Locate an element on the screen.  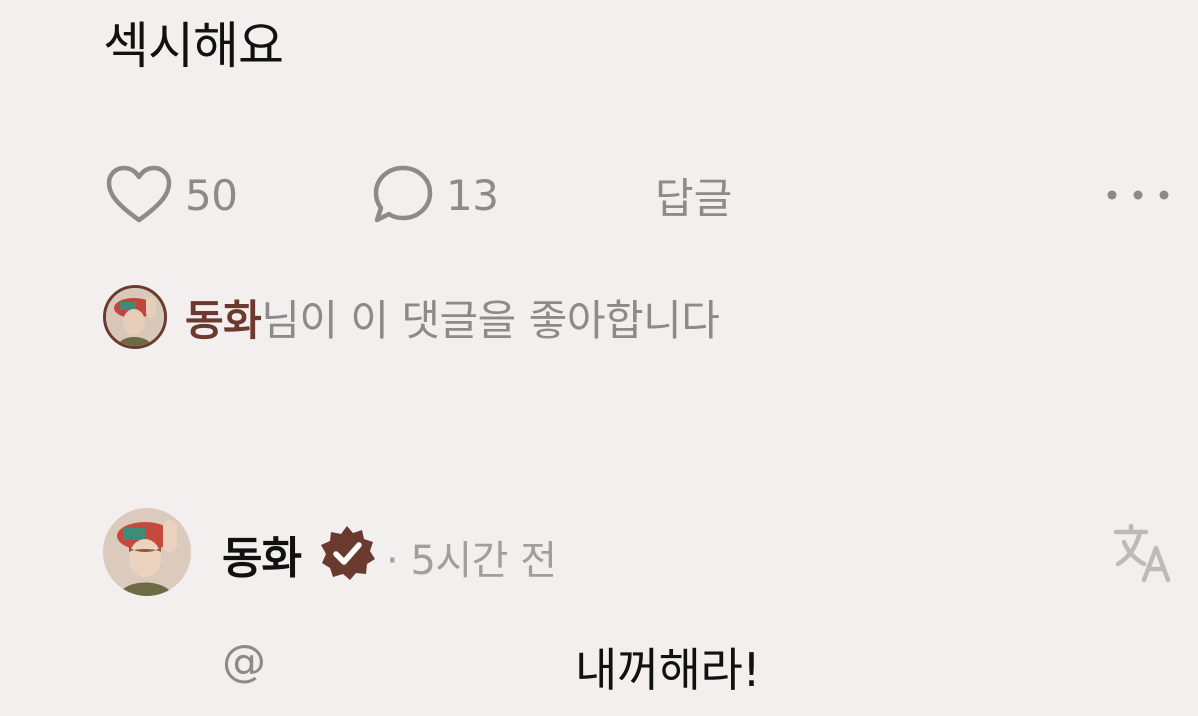
more-options-button is located at coordinates (1137, 195).